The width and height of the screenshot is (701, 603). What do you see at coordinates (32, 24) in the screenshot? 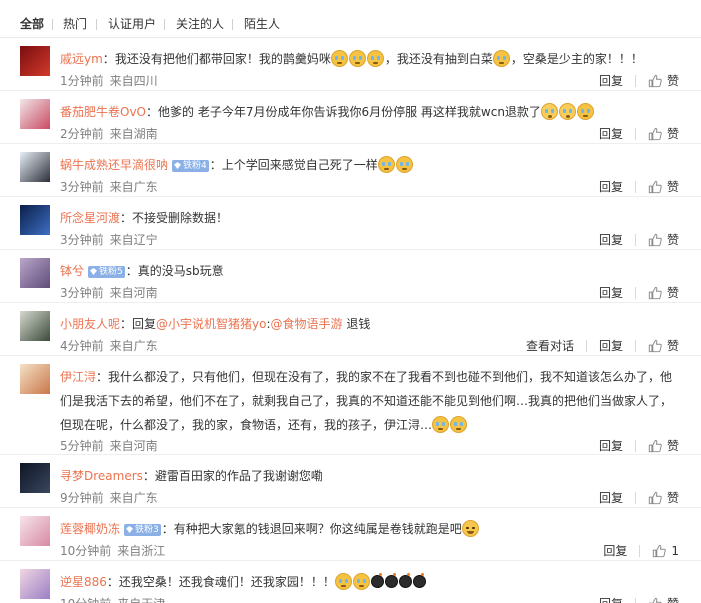
I see `tab-all: 全部` at bounding box center [32, 24].